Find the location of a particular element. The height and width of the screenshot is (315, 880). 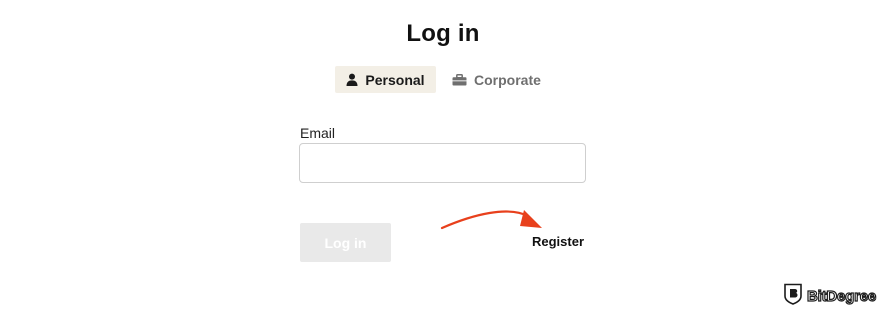

watermark-text: BitDegree is located at coordinates (841, 296).